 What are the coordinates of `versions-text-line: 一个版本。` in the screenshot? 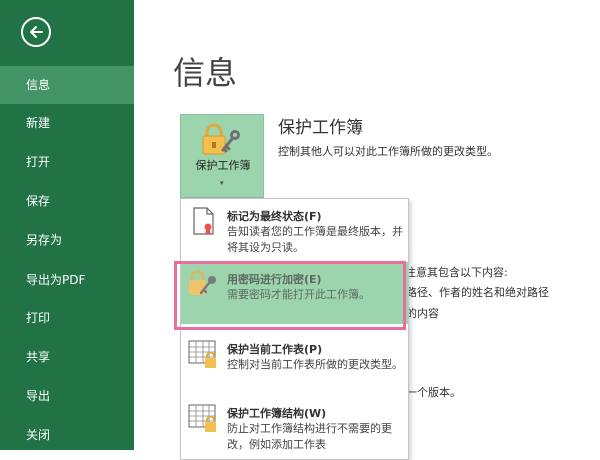 It's located at (433, 392).